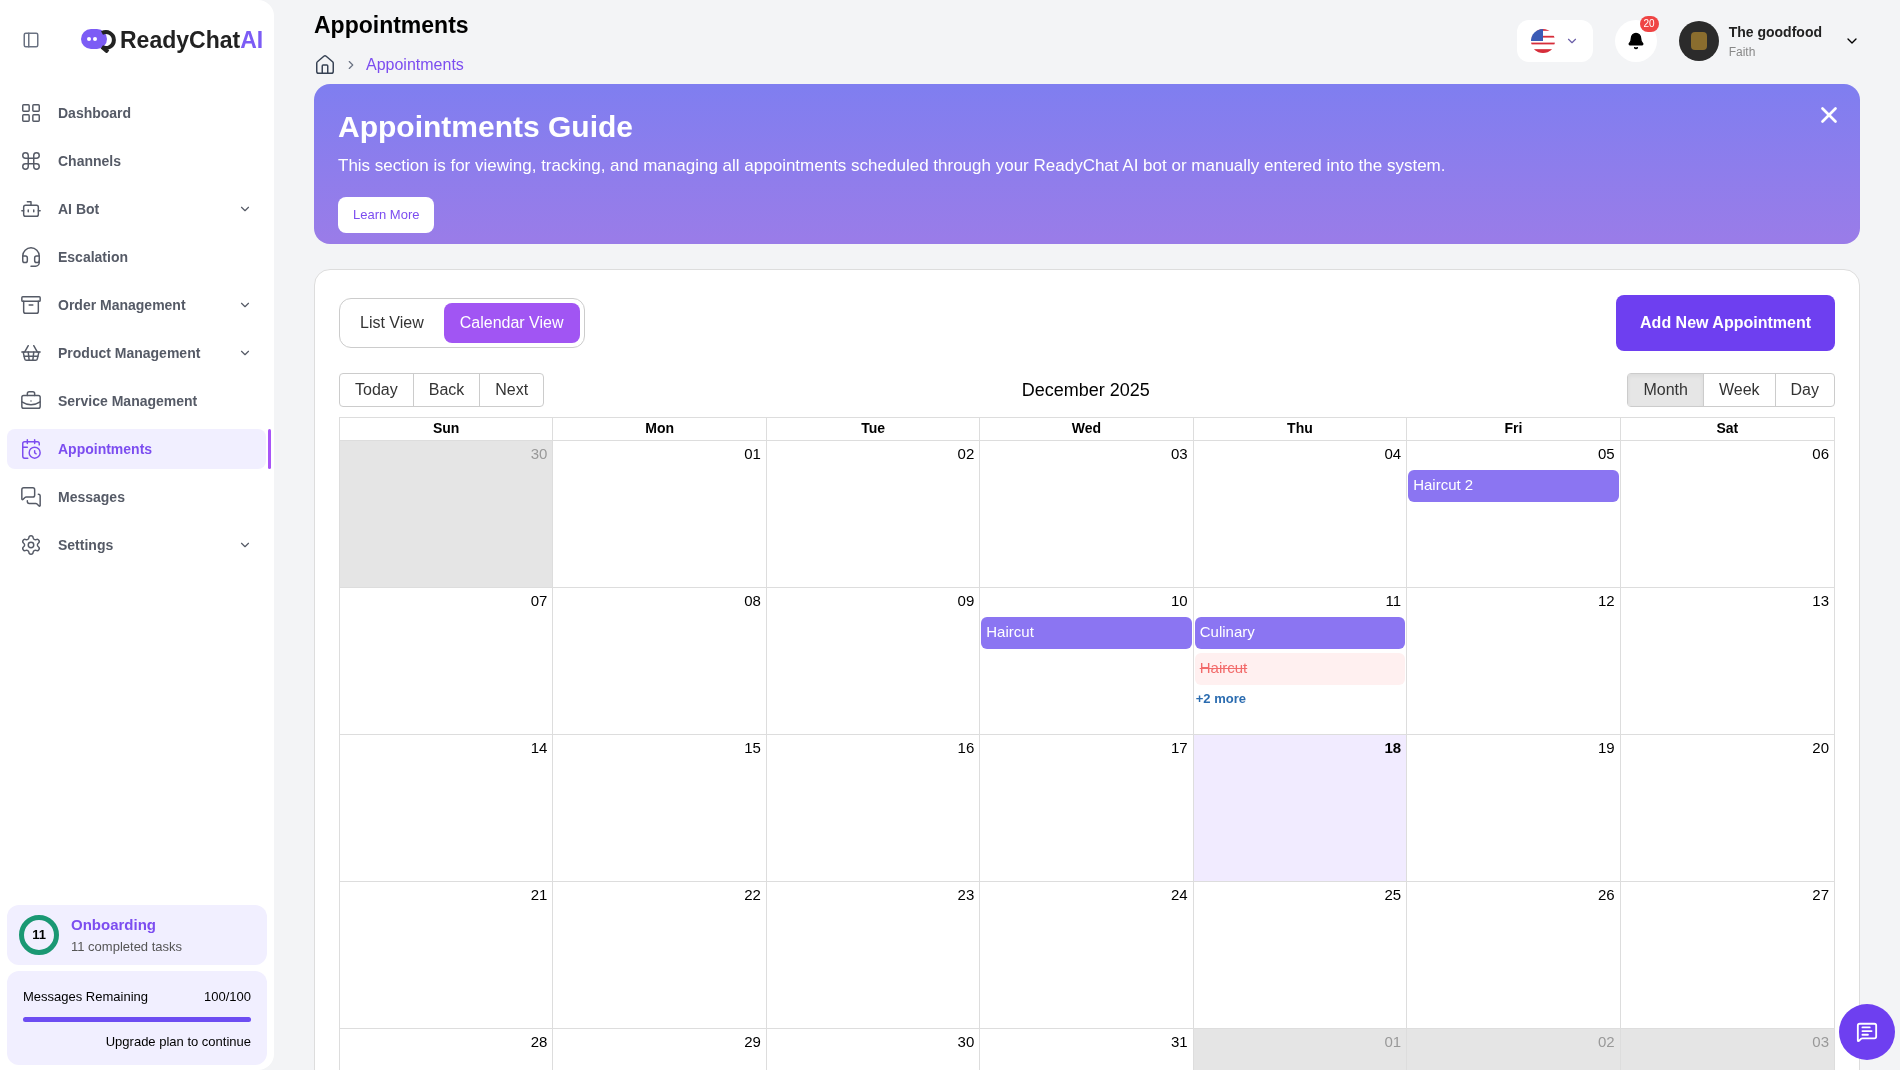 The width and height of the screenshot is (1900, 1070). Describe the element at coordinates (136, 545) in the screenshot. I see `sidebar-item: Settings` at that location.